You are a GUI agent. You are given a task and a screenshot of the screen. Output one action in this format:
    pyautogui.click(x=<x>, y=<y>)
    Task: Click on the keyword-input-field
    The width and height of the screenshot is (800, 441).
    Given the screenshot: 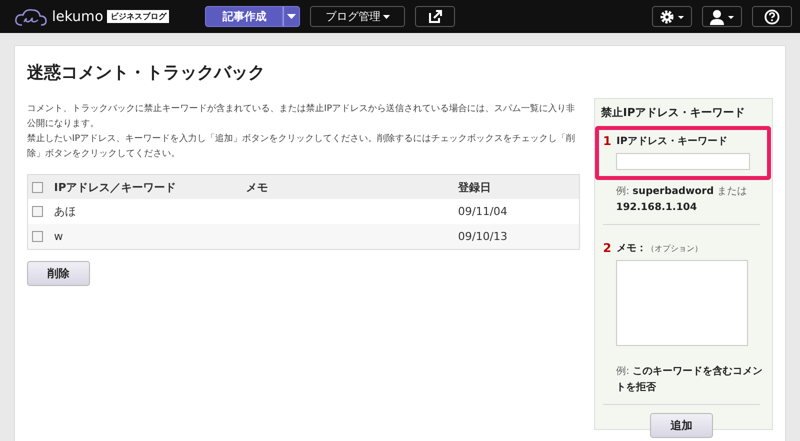 What is the action you would take?
    pyautogui.click(x=683, y=161)
    